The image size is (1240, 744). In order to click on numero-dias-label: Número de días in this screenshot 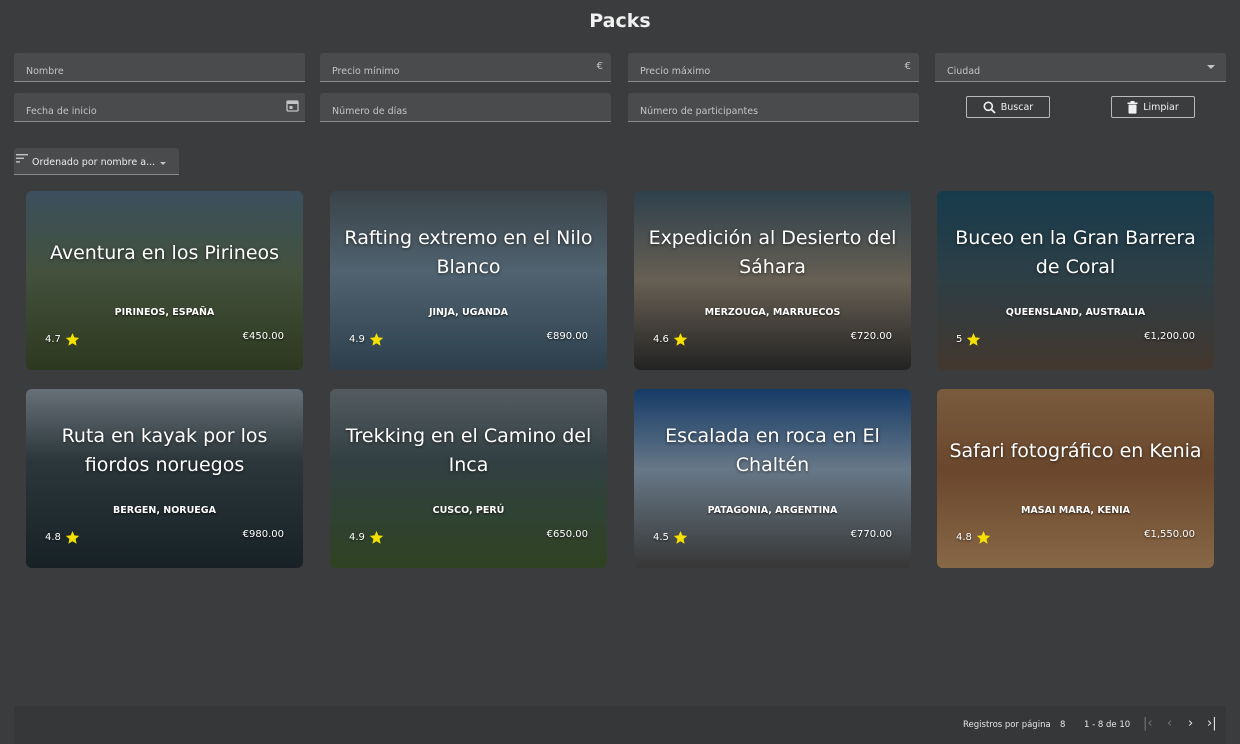, I will do `click(370, 111)`.